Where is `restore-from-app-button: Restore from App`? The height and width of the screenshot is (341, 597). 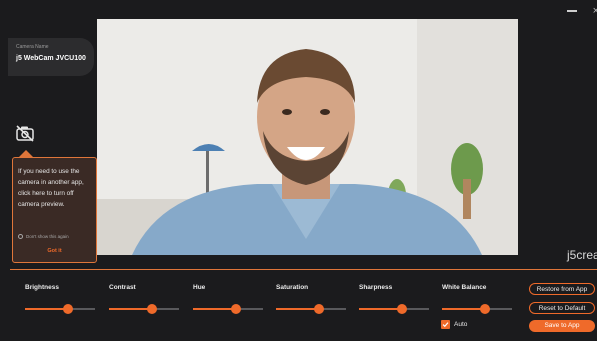
restore-from-app-button: Restore from App is located at coordinates (562, 289).